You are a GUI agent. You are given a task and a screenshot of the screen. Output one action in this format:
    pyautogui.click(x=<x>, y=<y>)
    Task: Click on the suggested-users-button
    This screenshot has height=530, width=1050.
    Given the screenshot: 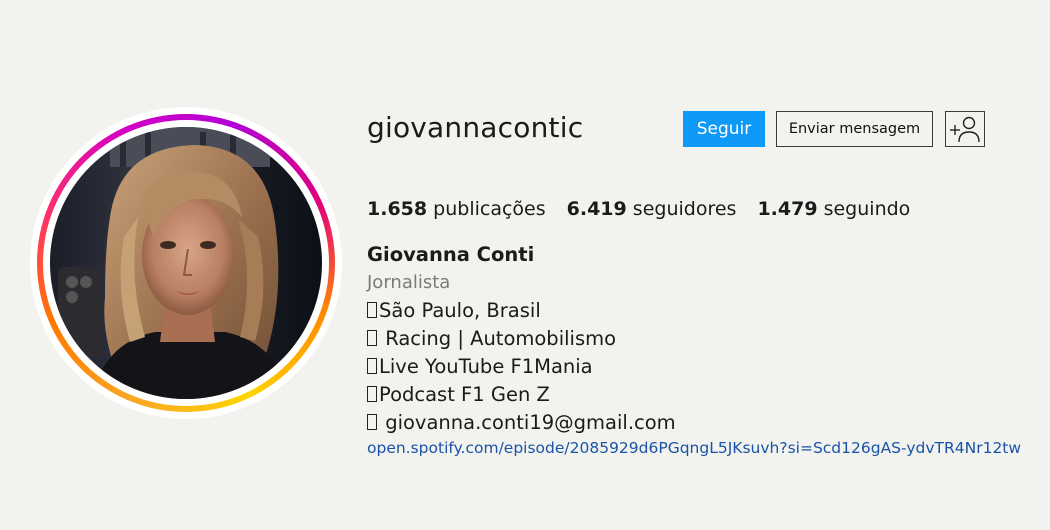 What is the action you would take?
    pyautogui.click(x=965, y=129)
    